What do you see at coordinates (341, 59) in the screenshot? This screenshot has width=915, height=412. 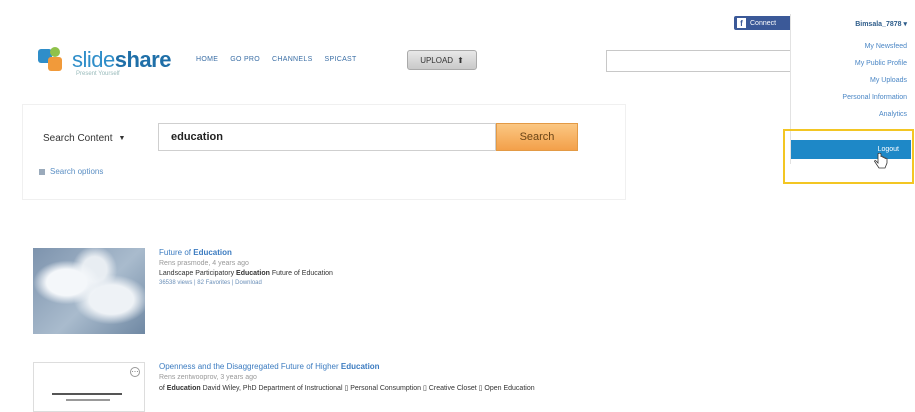 I see `nav-spicast: SPICAST` at bounding box center [341, 59].